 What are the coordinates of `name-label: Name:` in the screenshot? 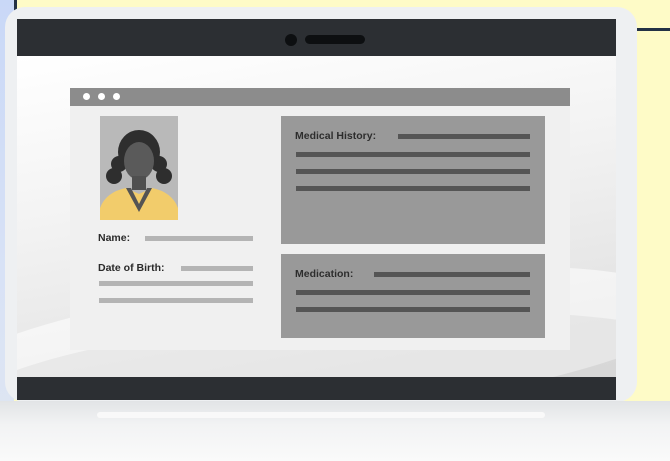 It's located at (114, 238).